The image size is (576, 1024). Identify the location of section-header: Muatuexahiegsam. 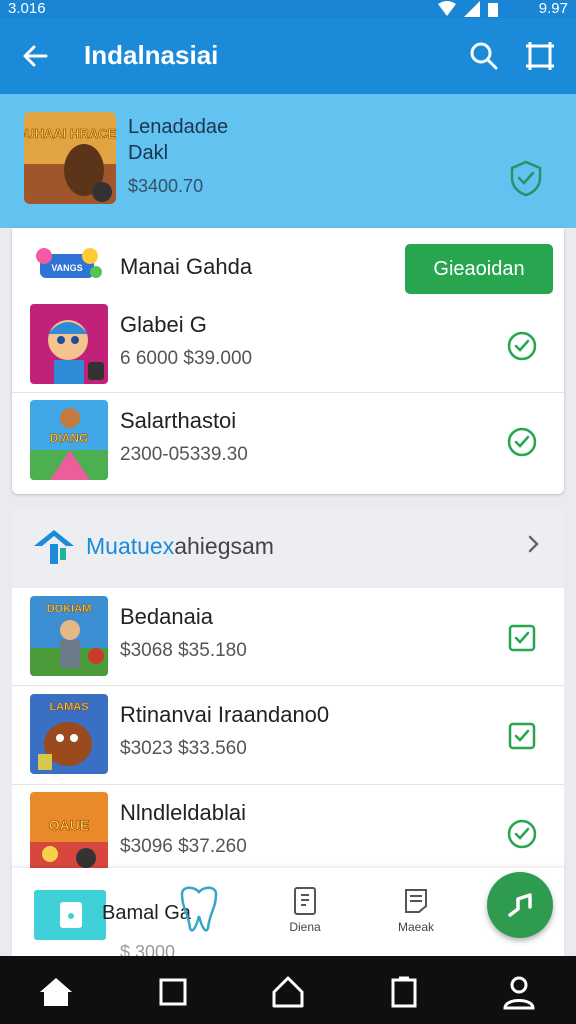
(288, 548).